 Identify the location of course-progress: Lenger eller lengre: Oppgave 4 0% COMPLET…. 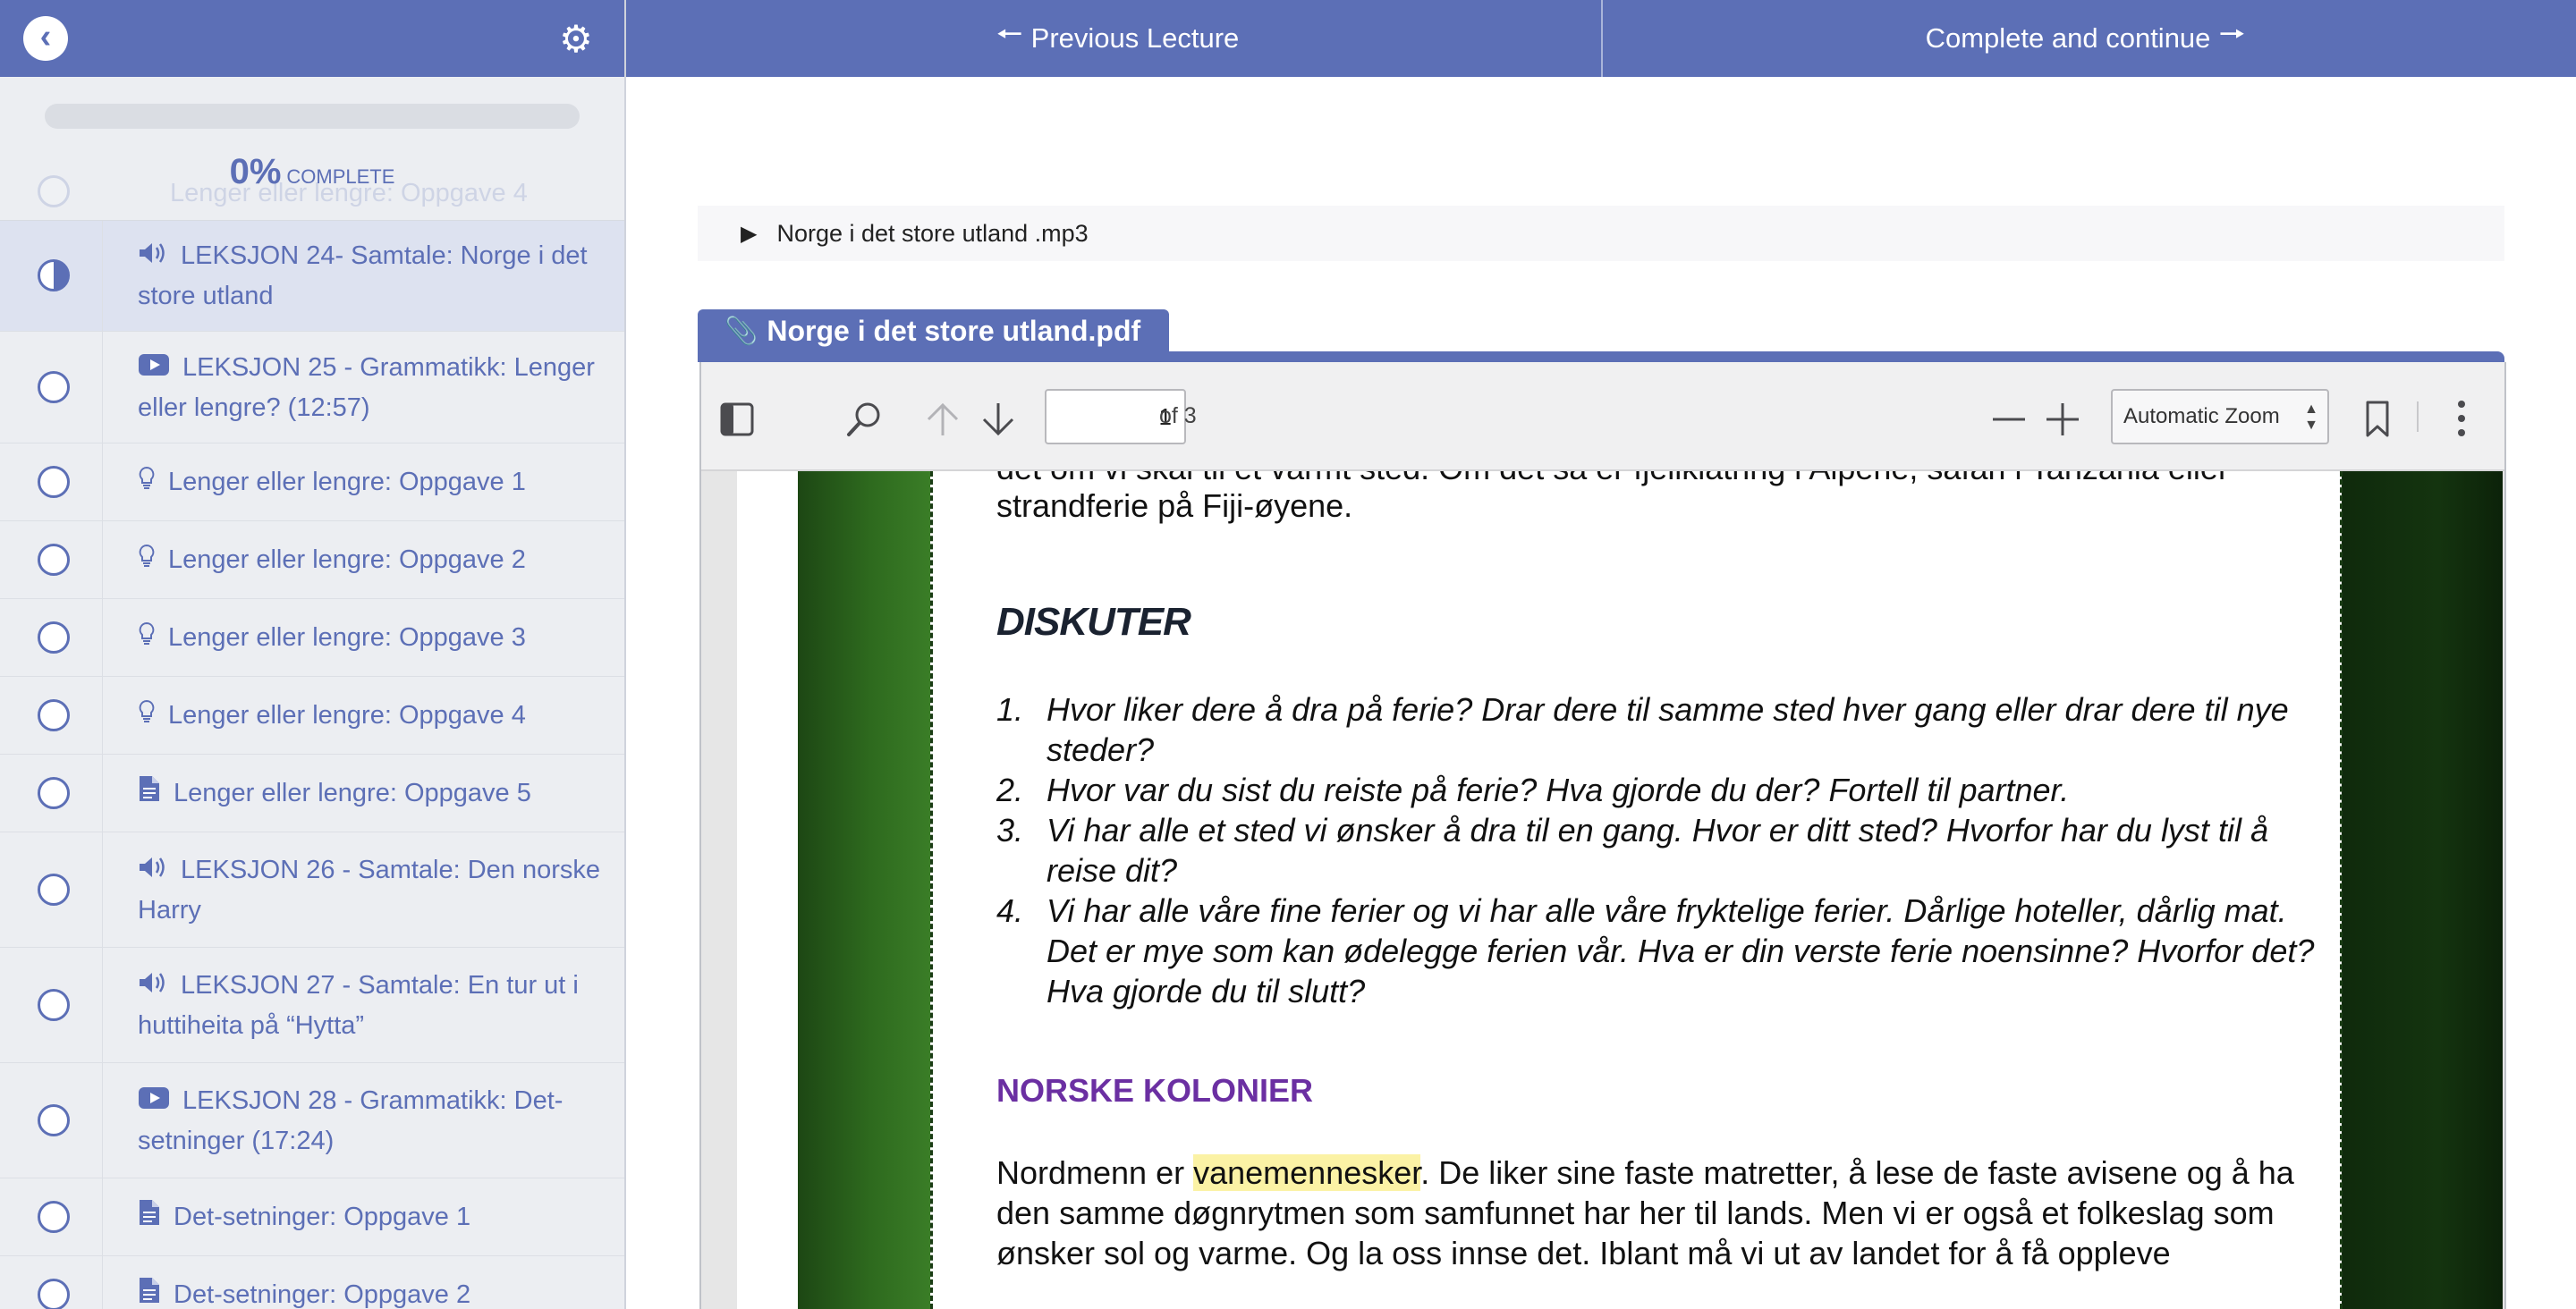
(312, 149).